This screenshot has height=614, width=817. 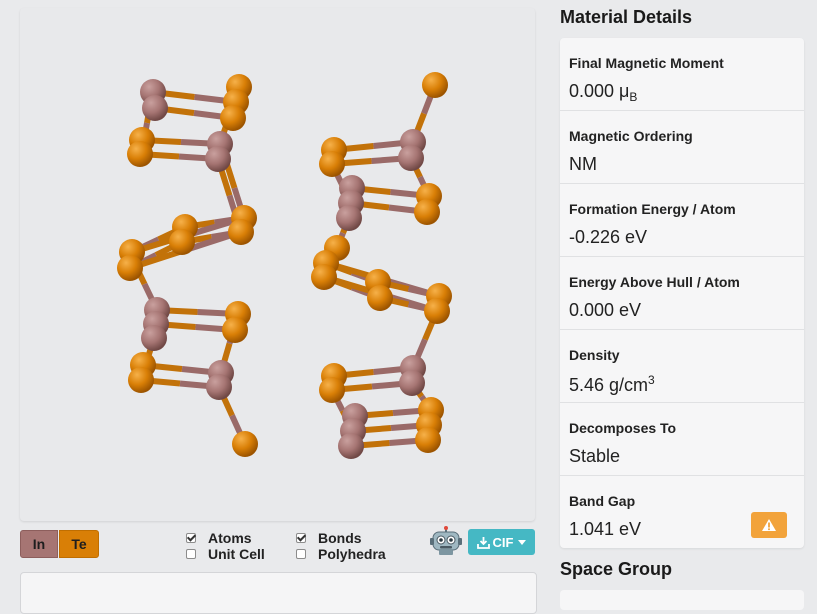 I want to click on detail-label: Magnetic Ordering, so click(x=631, y=136).